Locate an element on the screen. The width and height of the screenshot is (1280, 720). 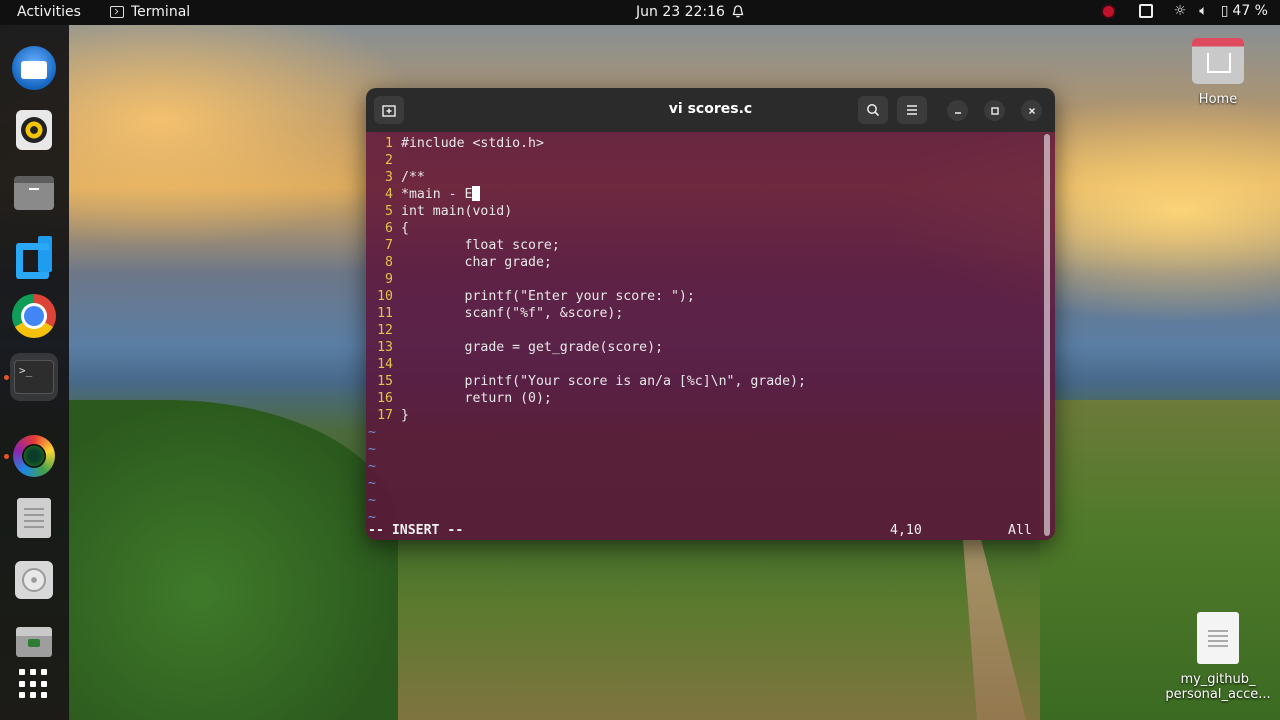
home-folder-label: Home is located at coordinates (1218, 99).